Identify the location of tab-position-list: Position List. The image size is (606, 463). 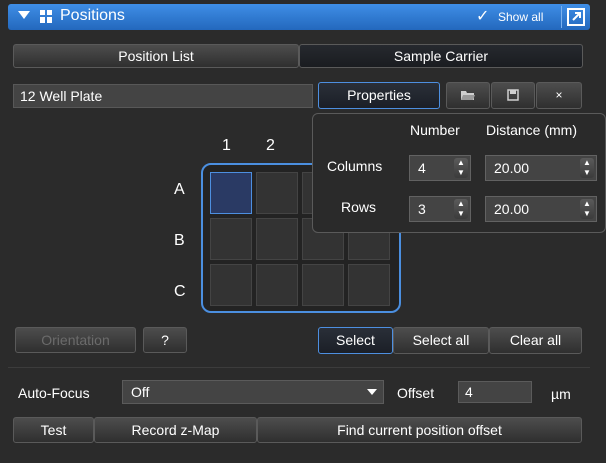
(156, 56).